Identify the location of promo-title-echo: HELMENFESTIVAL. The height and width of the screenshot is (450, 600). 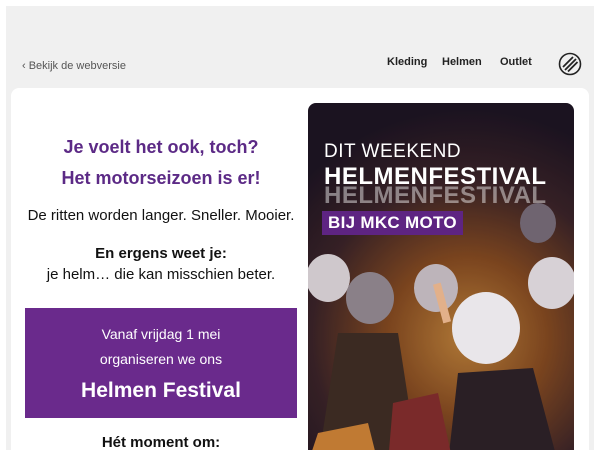
(435, 195).